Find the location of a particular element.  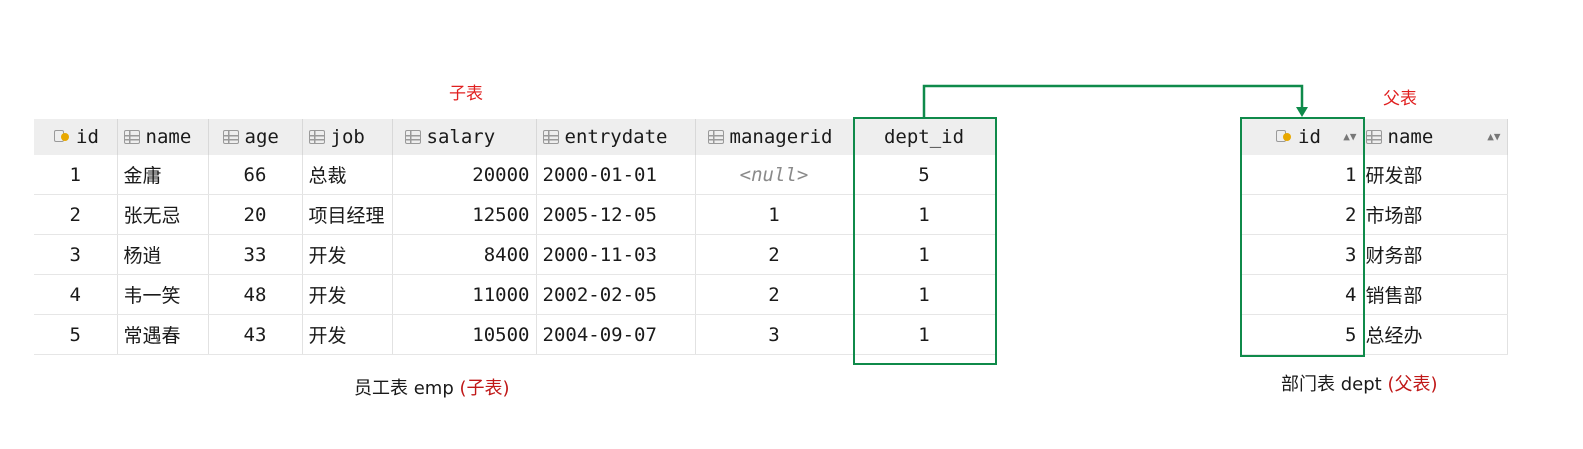

foreign-key-arrow is located at coordinates (1115, 100).